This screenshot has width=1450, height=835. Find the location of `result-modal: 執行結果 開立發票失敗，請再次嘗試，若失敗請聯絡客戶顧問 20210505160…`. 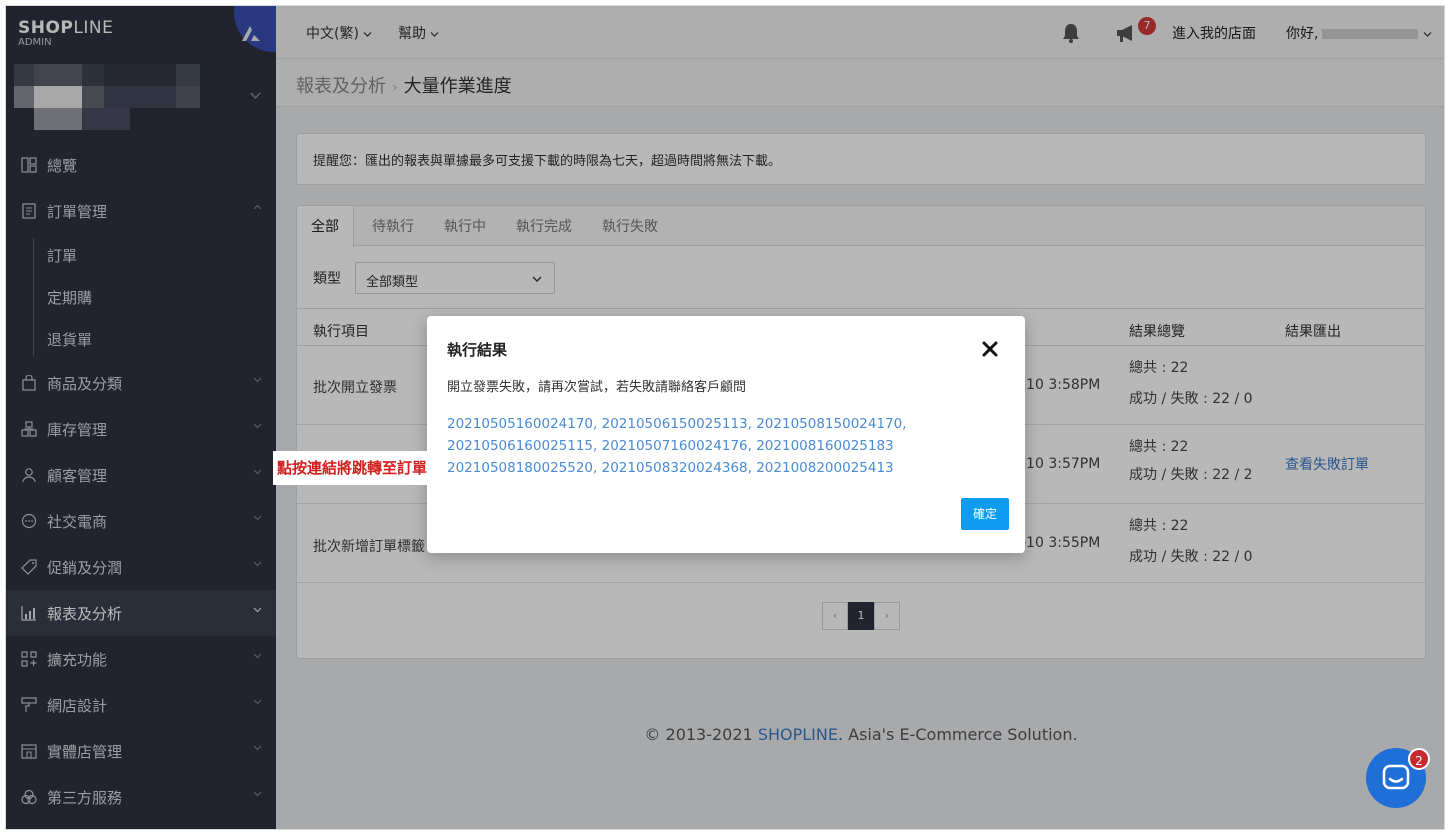

result-modal: 執行結果 開立發票失敗，請再次嘗試，若失敗請聯絡客戶顧問 20210505160… is located at coordinates (726, 434).